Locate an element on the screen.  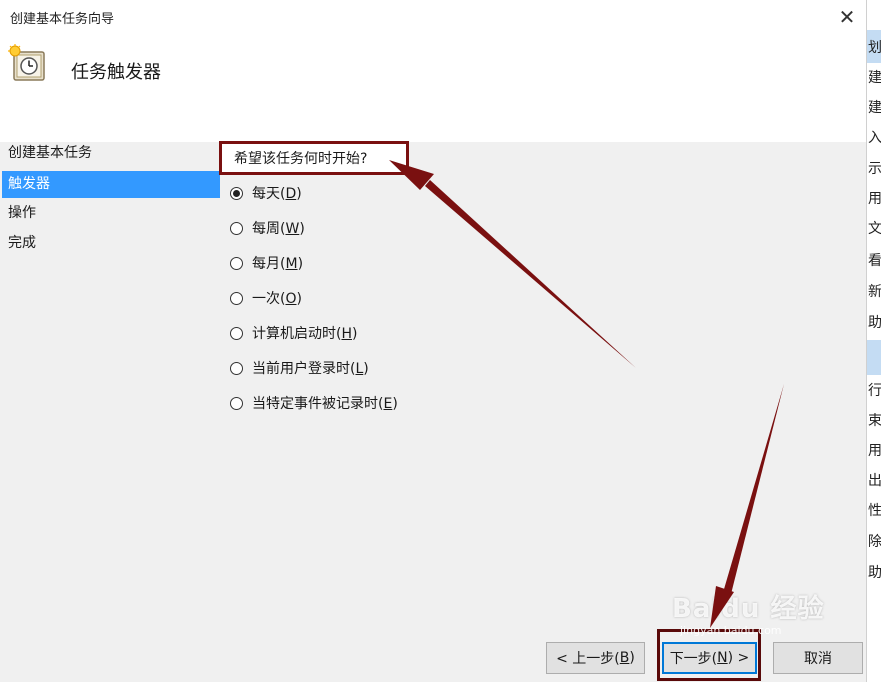
background-item: 除 is located at coordinates (874, 542).